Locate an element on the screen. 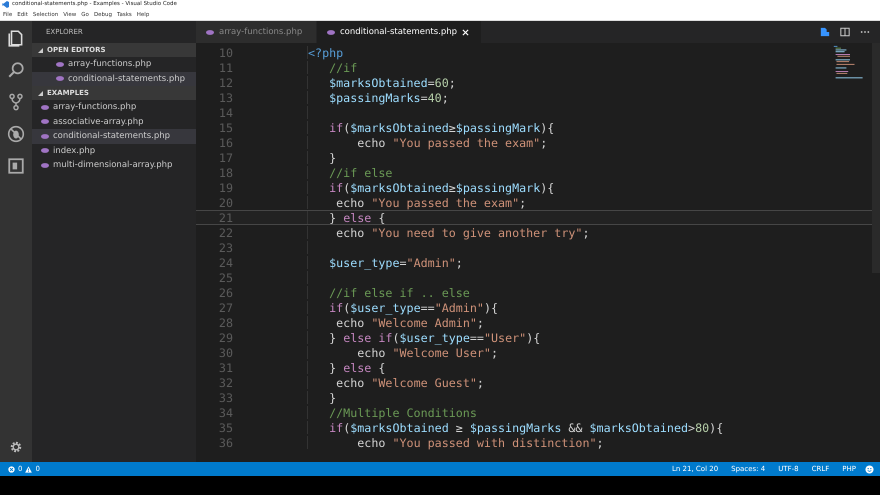  settings-icon is located at coordinates (16, 447).